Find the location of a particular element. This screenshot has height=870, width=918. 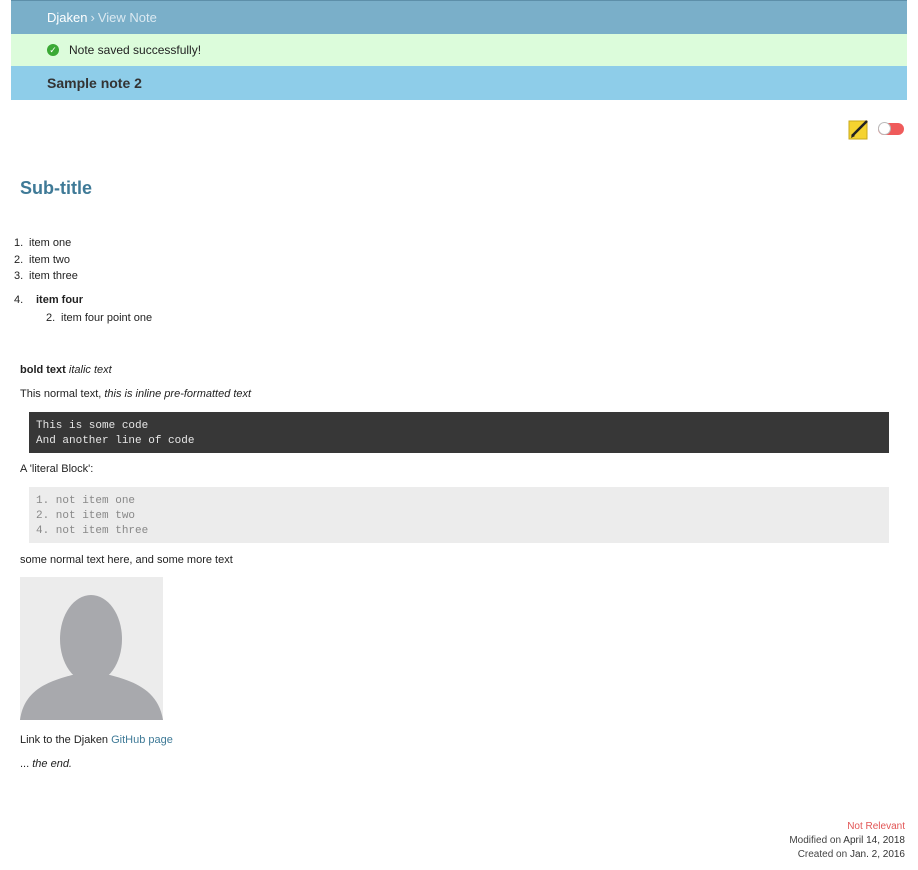

ordered-list-item-four: 4. item four 2. item four point one is located at coordinates (83, 309).